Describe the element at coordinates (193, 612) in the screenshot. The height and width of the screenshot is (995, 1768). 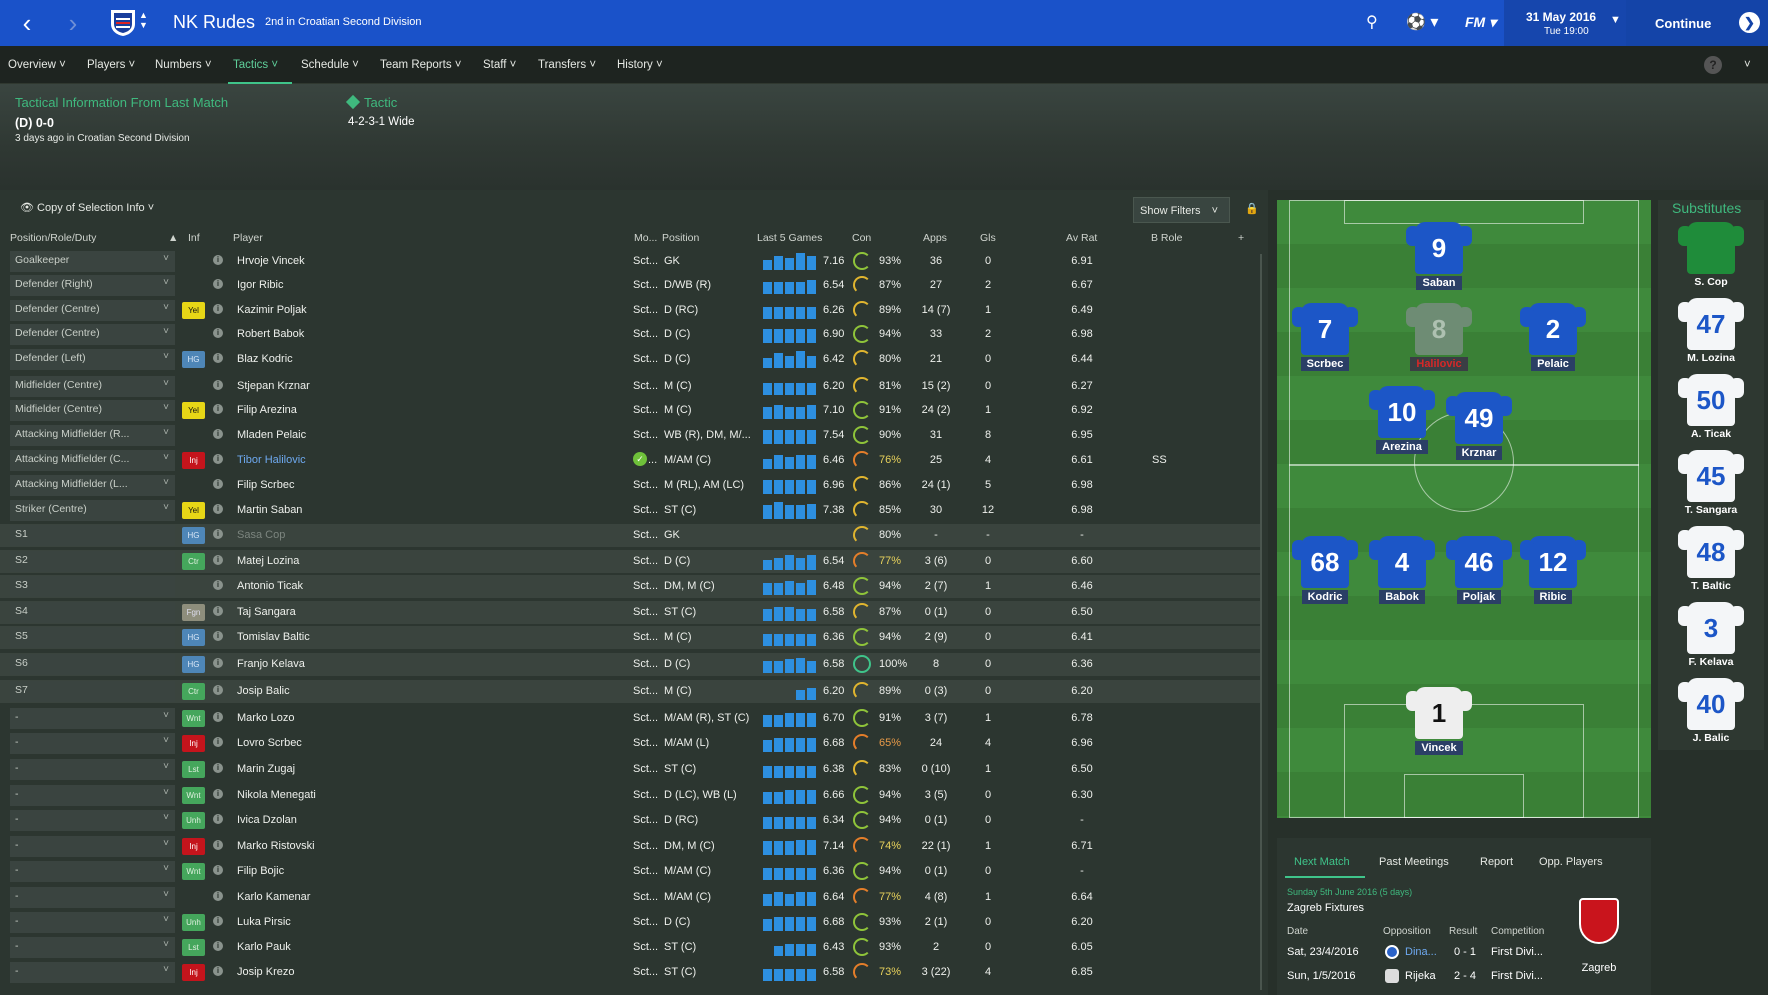
I see `info-badge: Fgn` at that location.